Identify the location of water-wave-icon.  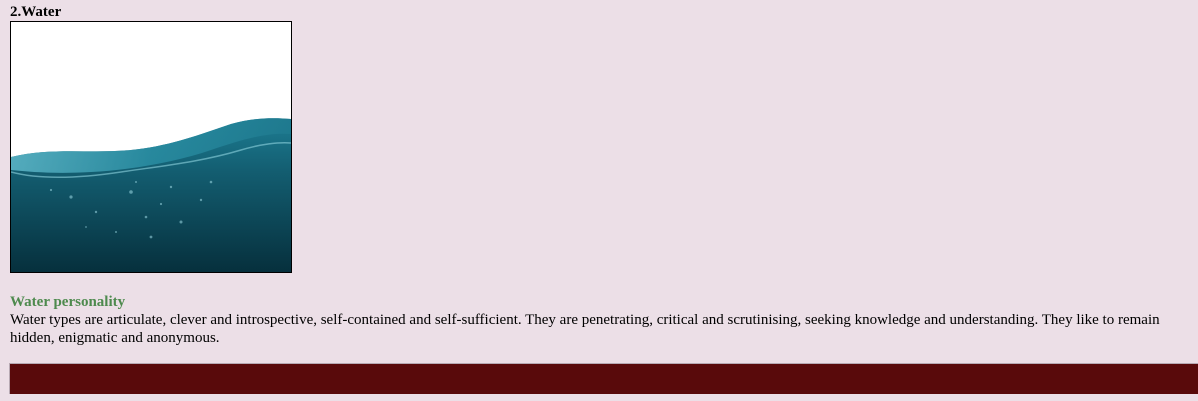
(151, 147).